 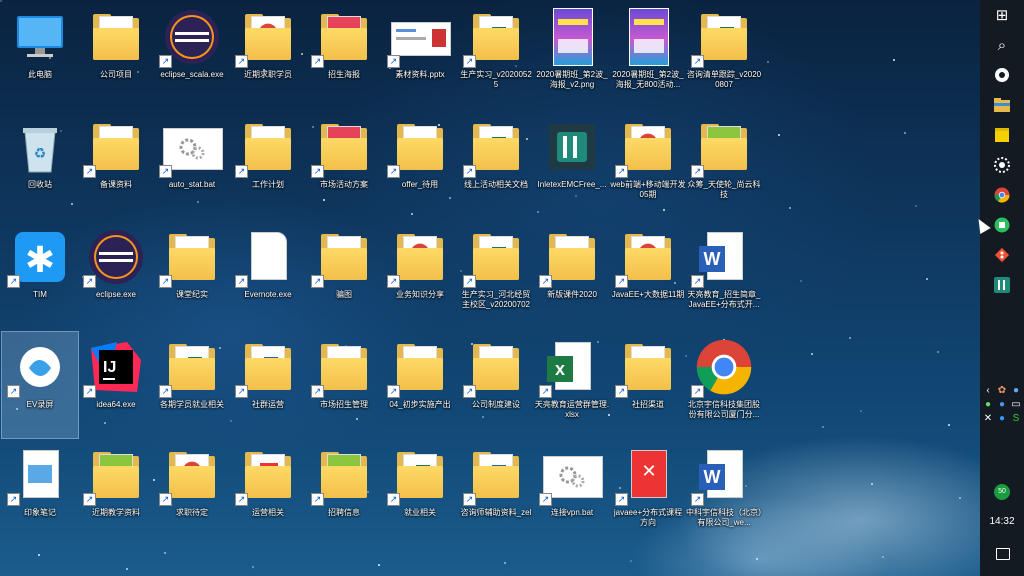 What do you see at coordinates (420, 165) in the screenshot?
I see `desktop-icon: ↗ offer_待用` at bounding box center [420, 165].